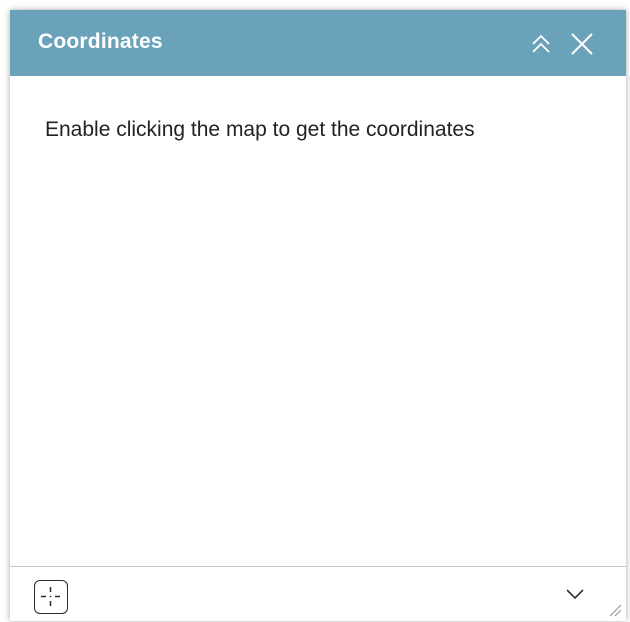 The width and height of the screenshot is (630, 622). What do you see at coordinates (318, 43) in the screenshot?
I see `widget-header: Coordinates` at bounding box center [318, 43].